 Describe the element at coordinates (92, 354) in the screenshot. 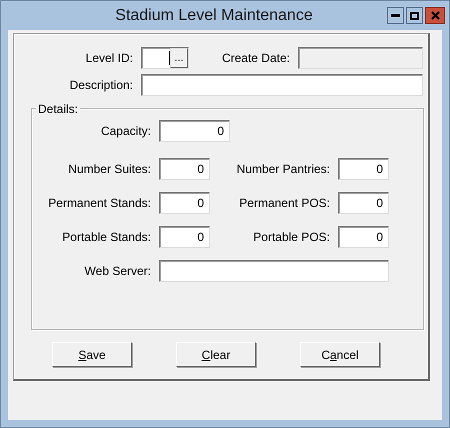

I see `action-button: Save` at that location.